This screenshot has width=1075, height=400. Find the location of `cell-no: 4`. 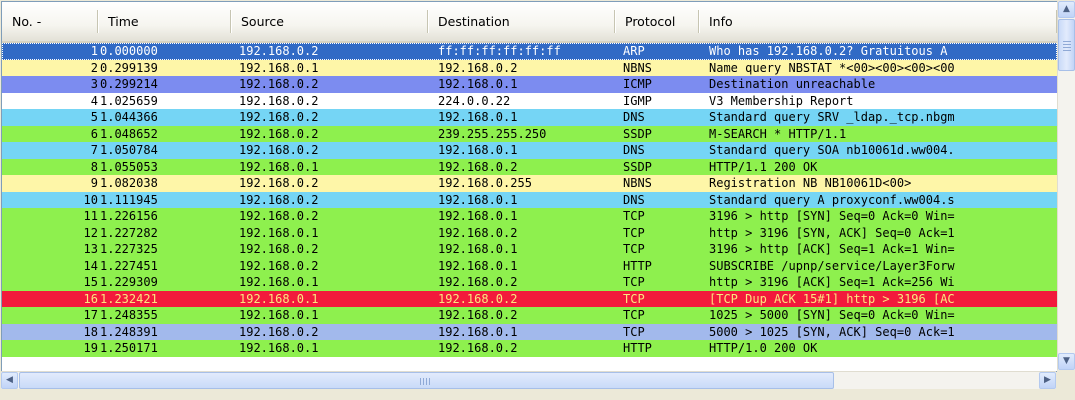

cell-no: 4 is located at coordinates (94, 100).